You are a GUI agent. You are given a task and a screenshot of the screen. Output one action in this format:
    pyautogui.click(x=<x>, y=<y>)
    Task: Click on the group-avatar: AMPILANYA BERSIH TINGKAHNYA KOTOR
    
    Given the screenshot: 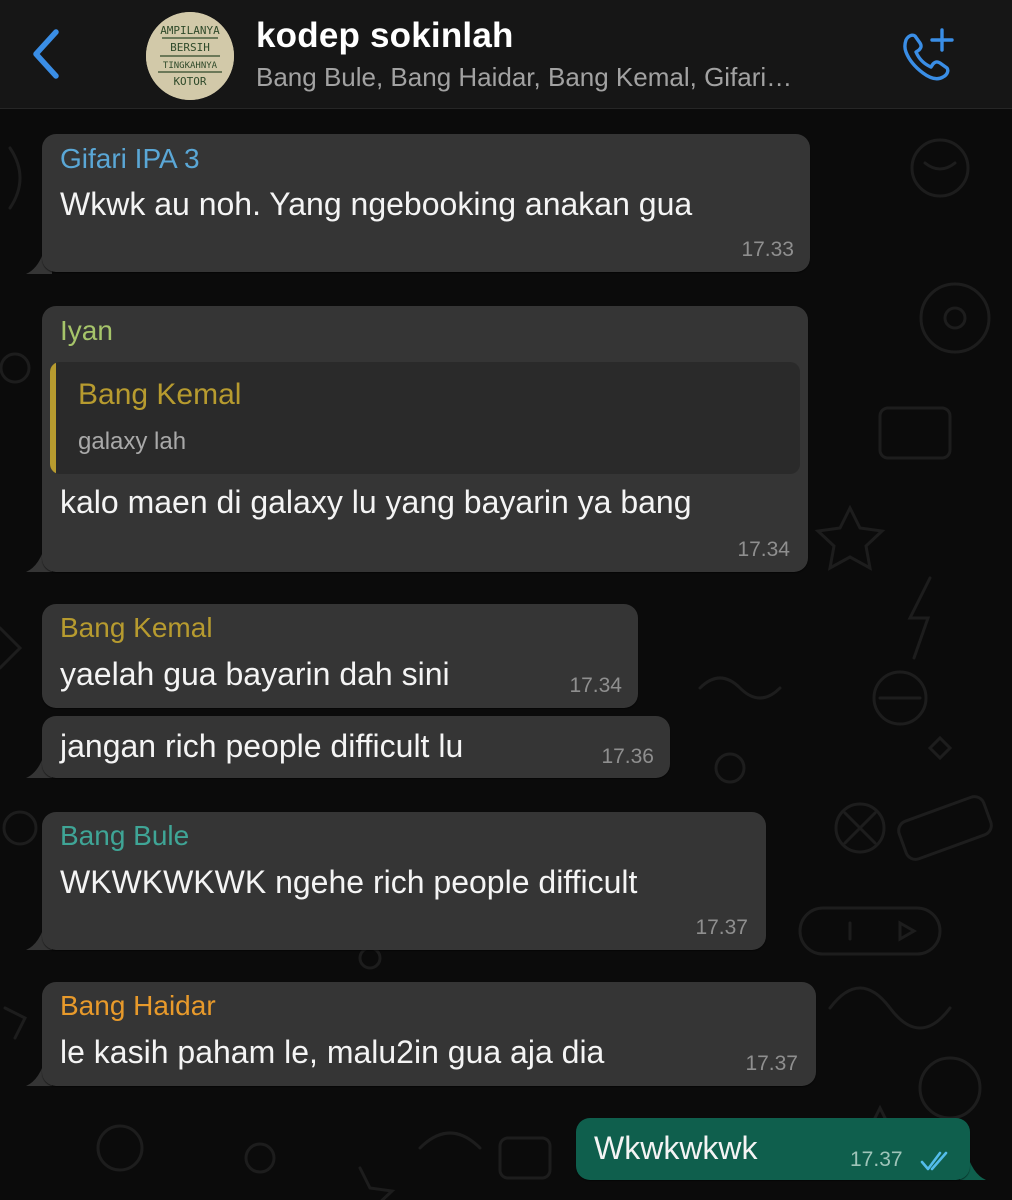 What is the action you would take?
    pyautogui.click(x=190, y=56)
    